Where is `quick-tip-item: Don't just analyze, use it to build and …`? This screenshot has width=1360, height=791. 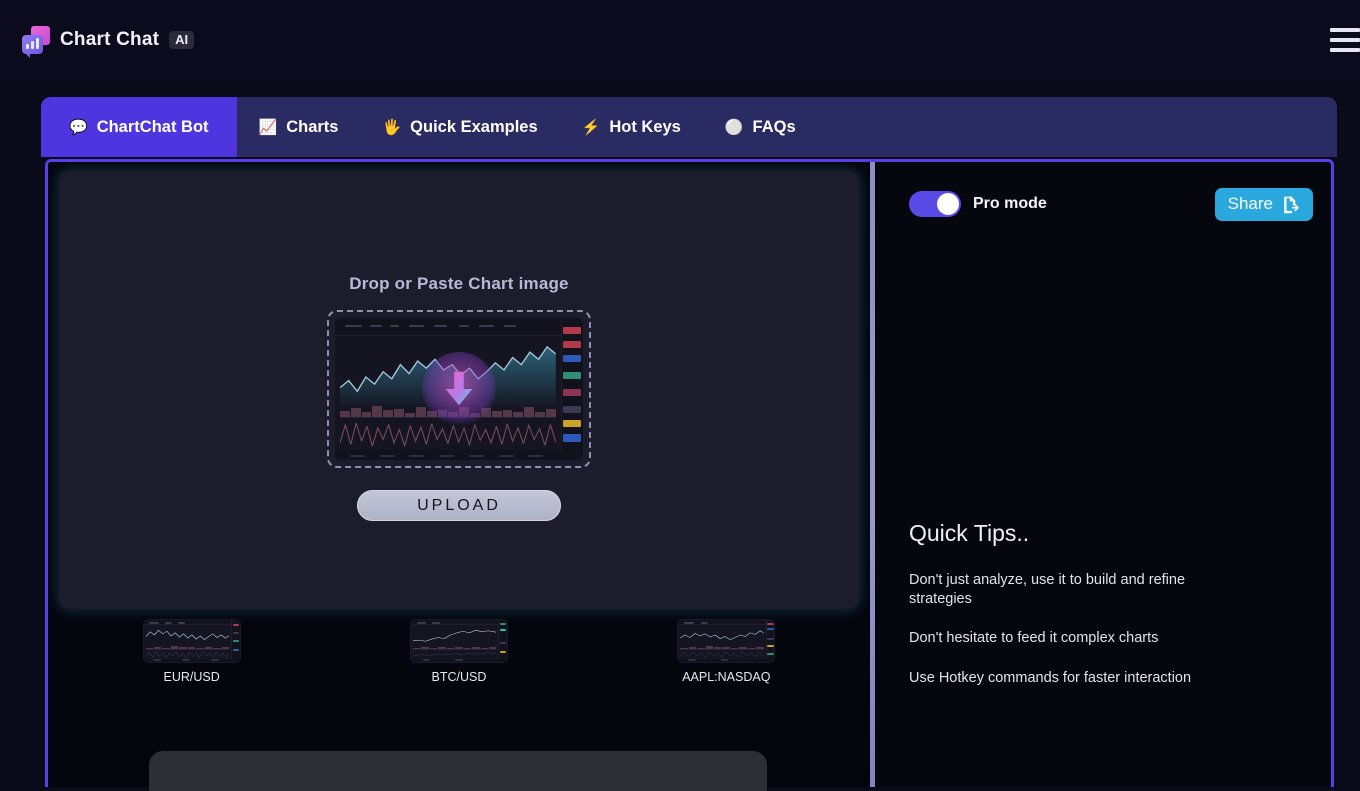
quick-tip-item: Don't just analyze, use it to build and … is located at coordinates (1047, 589).